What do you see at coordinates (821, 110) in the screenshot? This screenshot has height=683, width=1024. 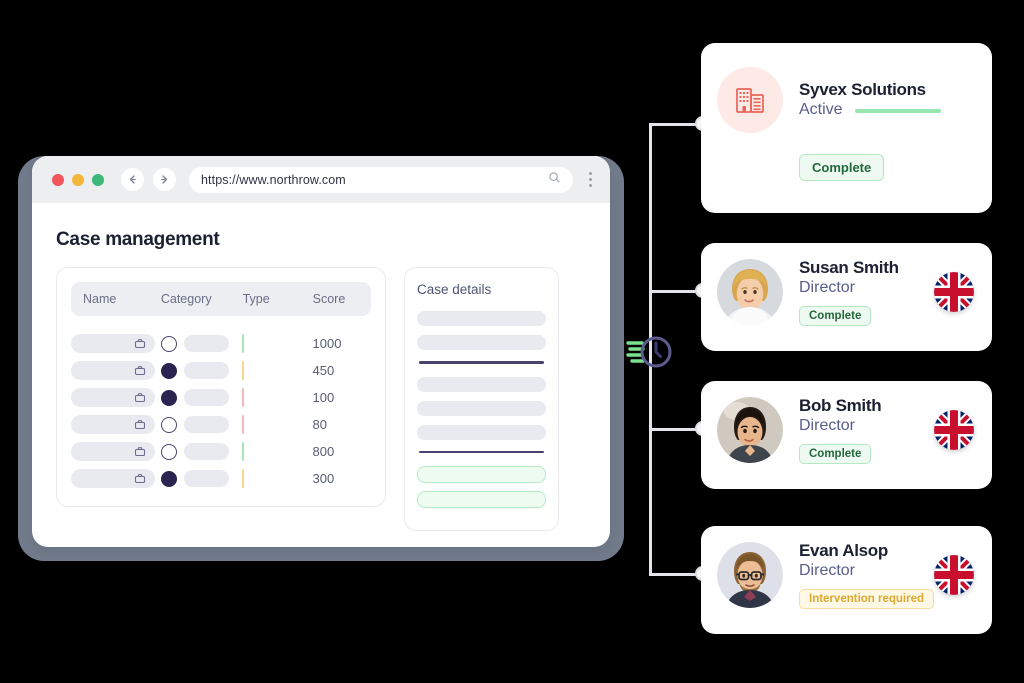 I see `card-subtitle: Active` at bounding box center [821, 110].